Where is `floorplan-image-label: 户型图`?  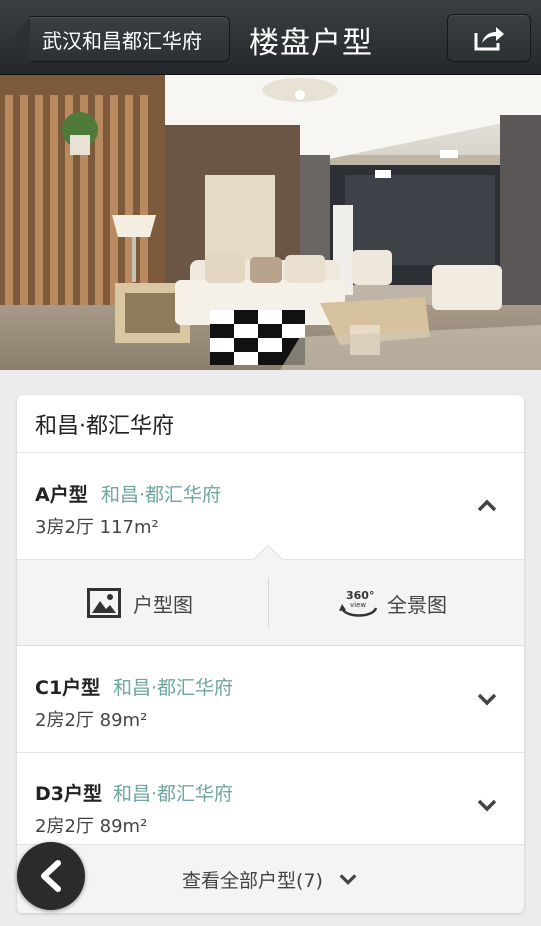 floorplan-image-label: 户型图 is located at coordinates (163, 604).